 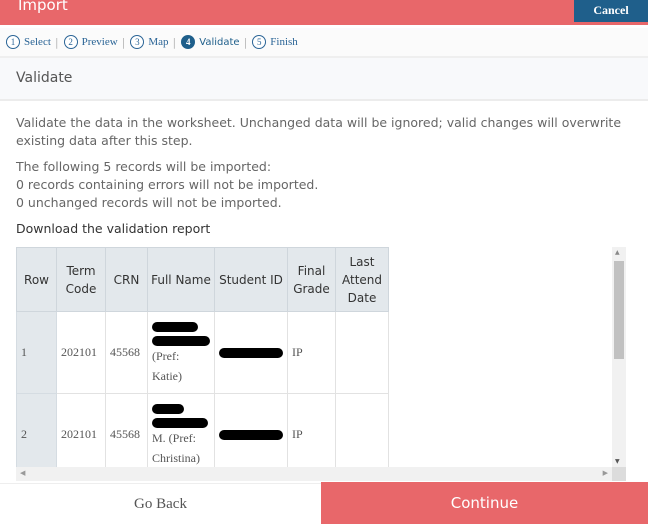 What do you see at coordinates (617, 461) in the screenshot?
I see `scroll-down-arrow-icon: ▼` at bounding box center [617, 461].